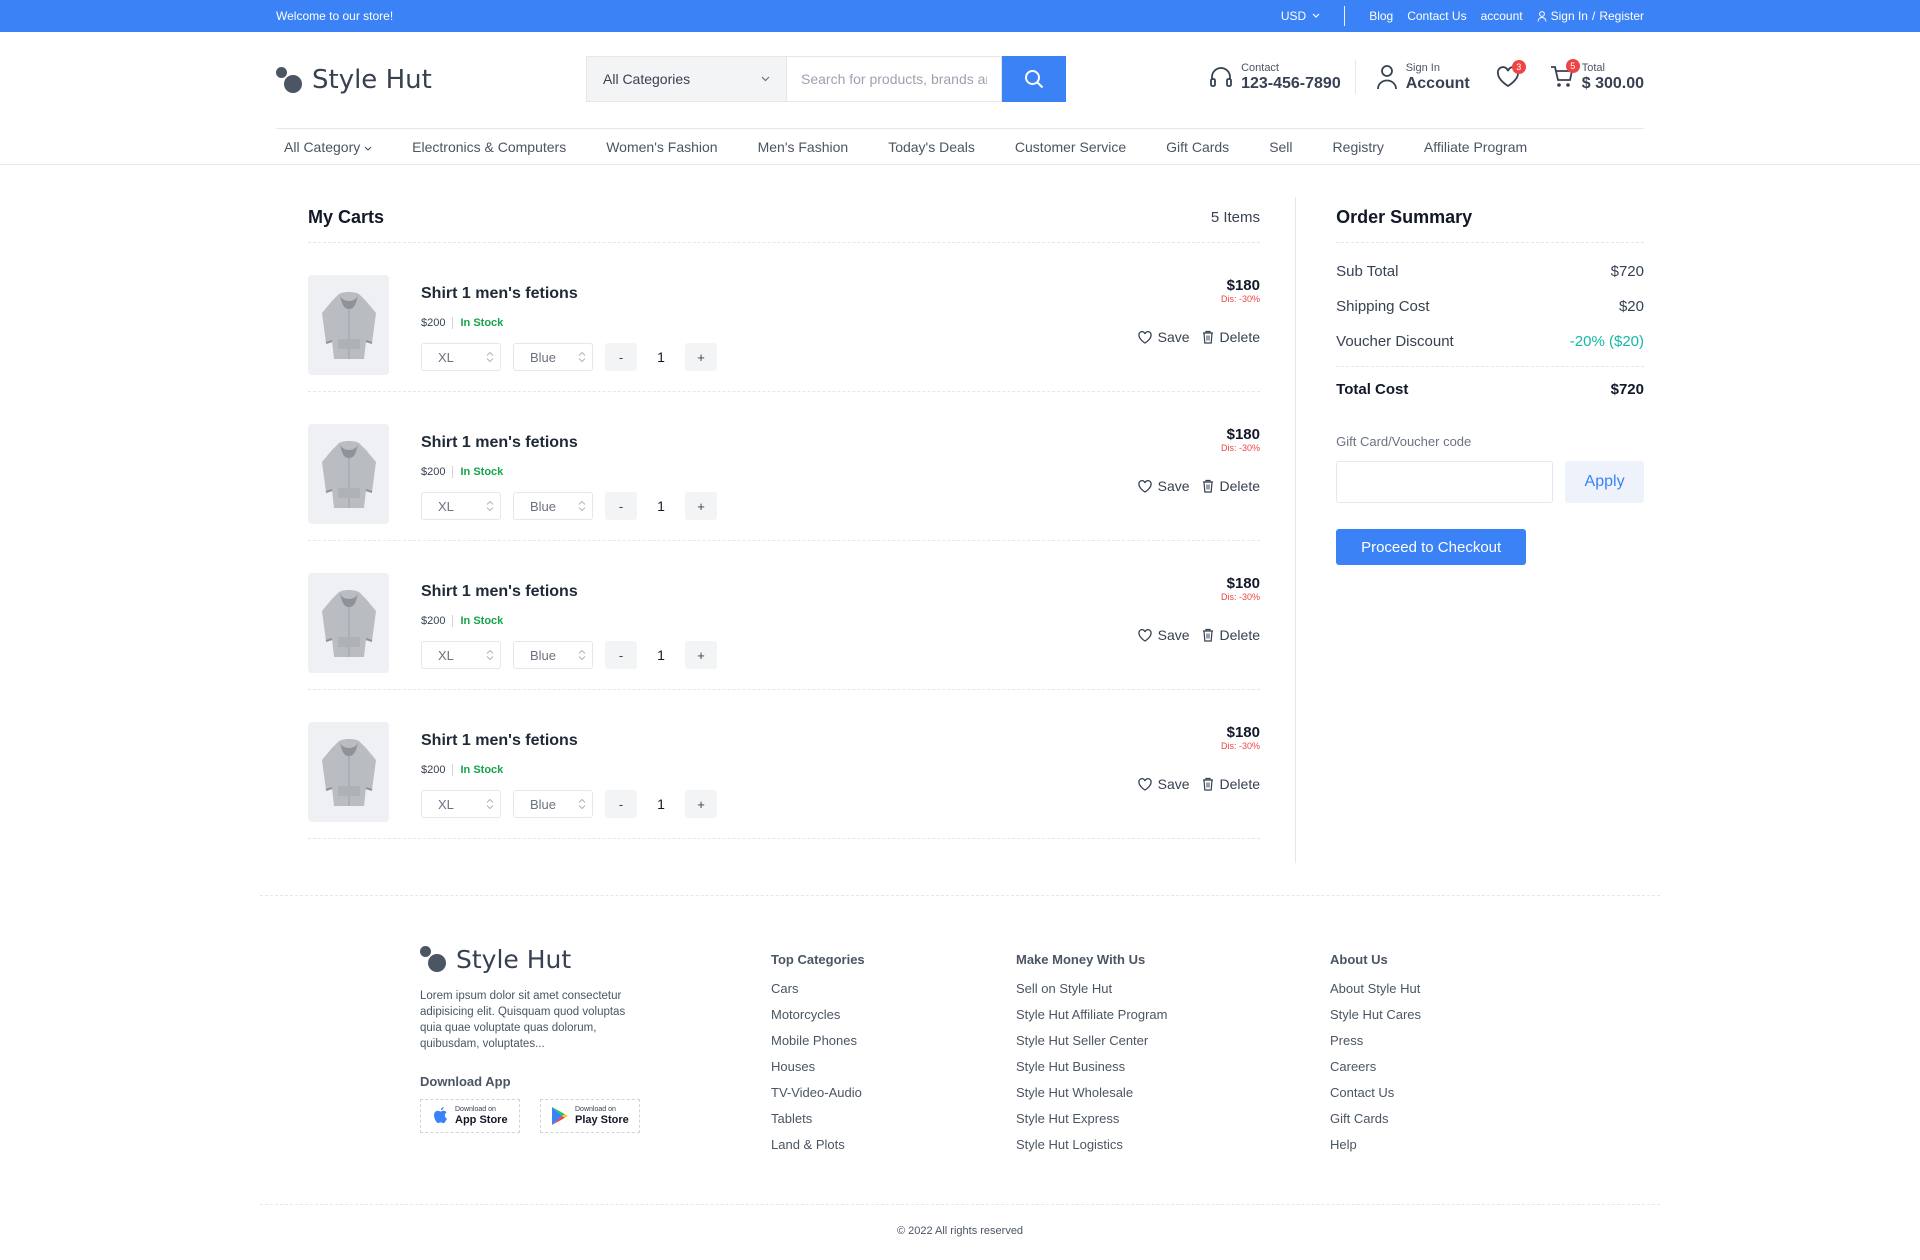 The height and width of the screenshot is (1260, 1920). What do you see at coordinates (686, 79) in the screenshot?
I see `category-select: All Categories` at bounding box center [686, 79].